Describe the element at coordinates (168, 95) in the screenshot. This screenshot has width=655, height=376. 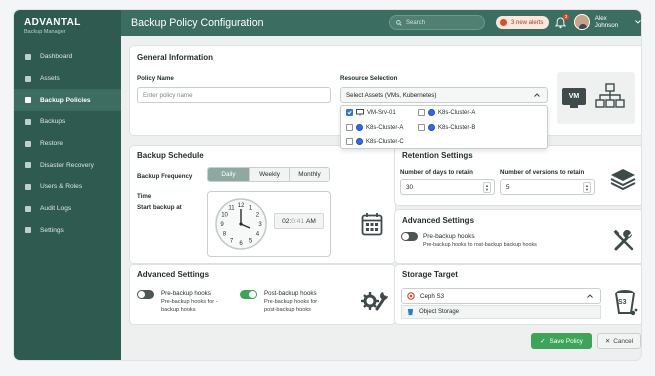
I see `policy-name-placeholder: Enter policy name` at that location.